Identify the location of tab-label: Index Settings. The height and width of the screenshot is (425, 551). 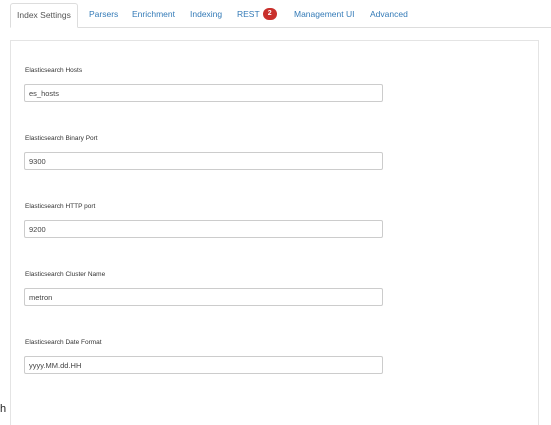
(44, 15).